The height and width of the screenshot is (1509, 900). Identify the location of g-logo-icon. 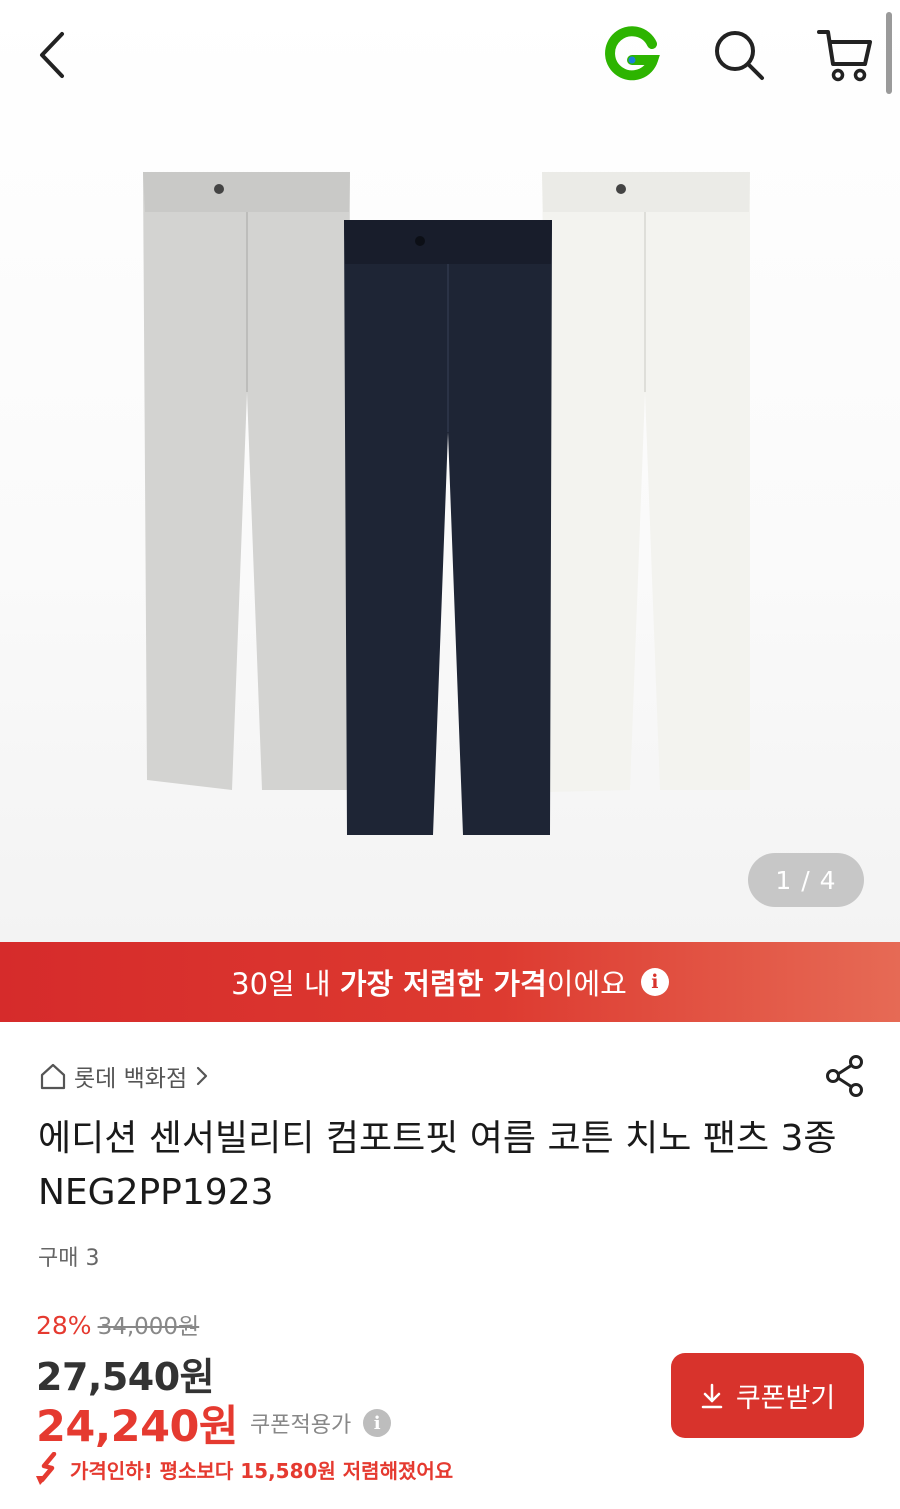
(632, 53).